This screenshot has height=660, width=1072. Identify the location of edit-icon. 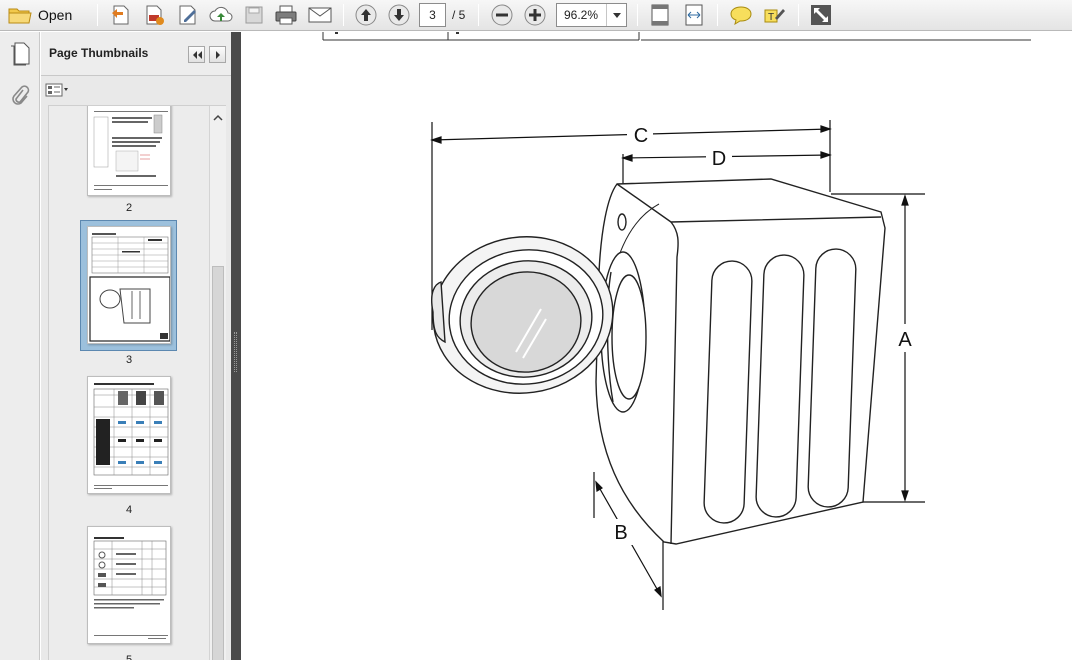
(188, 15).